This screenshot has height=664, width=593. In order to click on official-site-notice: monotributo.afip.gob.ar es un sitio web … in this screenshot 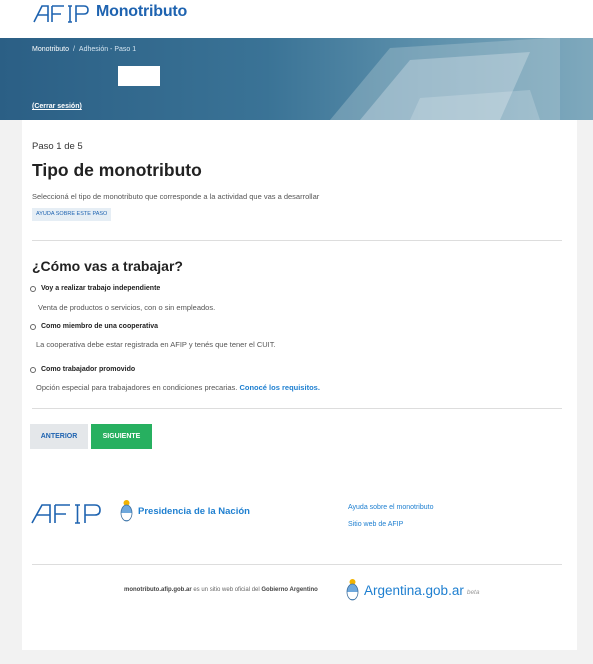, I will do `click(221, 590)`.